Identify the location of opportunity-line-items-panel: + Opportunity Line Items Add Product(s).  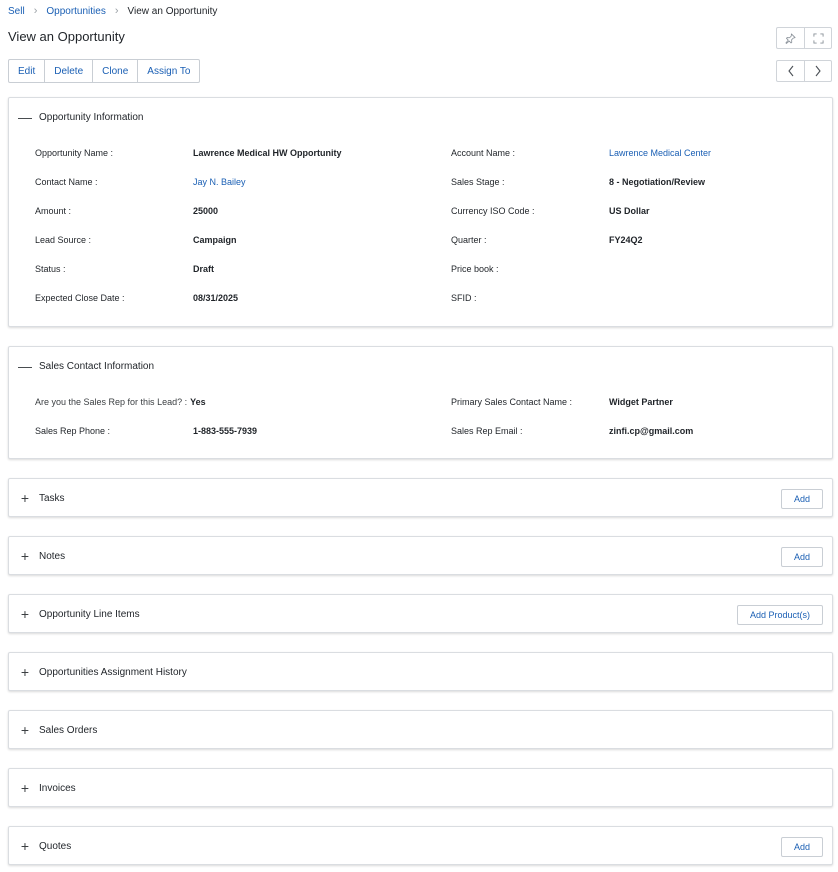
(420, 613).